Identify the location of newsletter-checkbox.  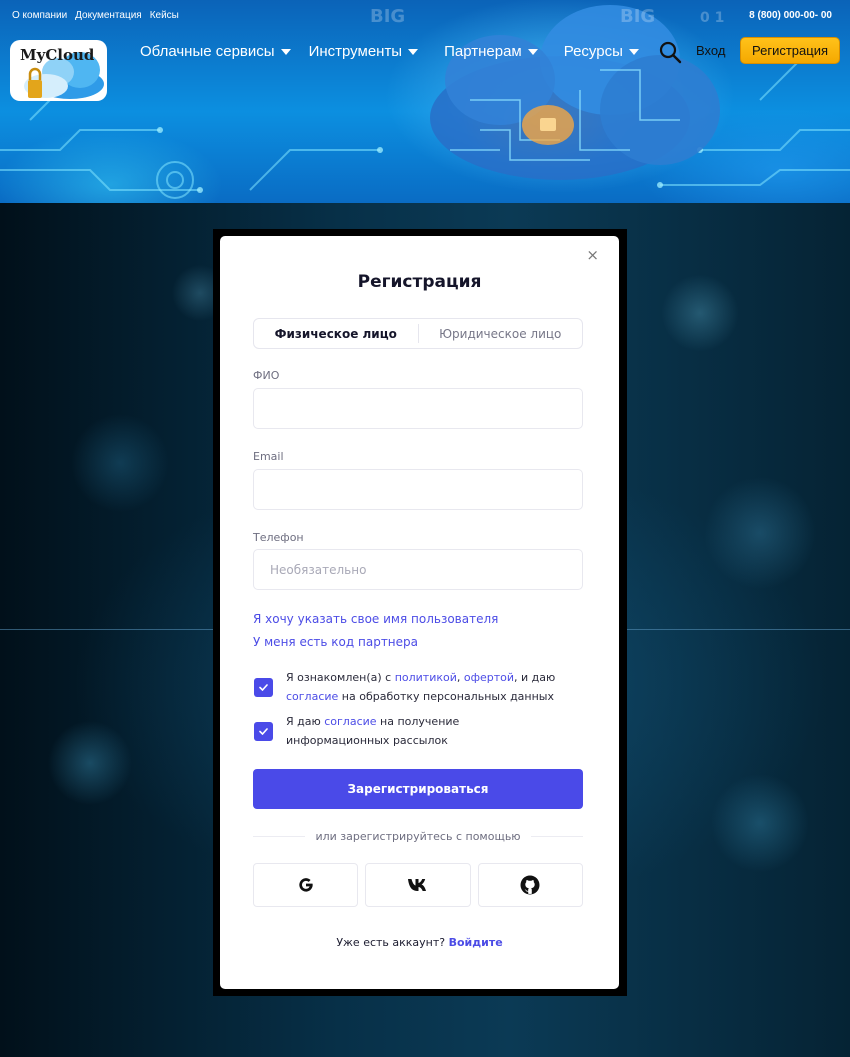
(263, 731).